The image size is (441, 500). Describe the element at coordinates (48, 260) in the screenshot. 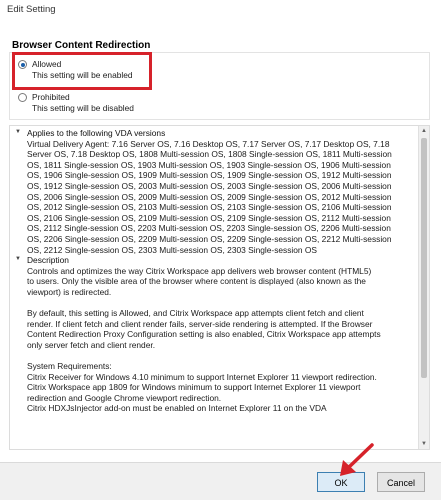

I see `description-title: Description` at that location.